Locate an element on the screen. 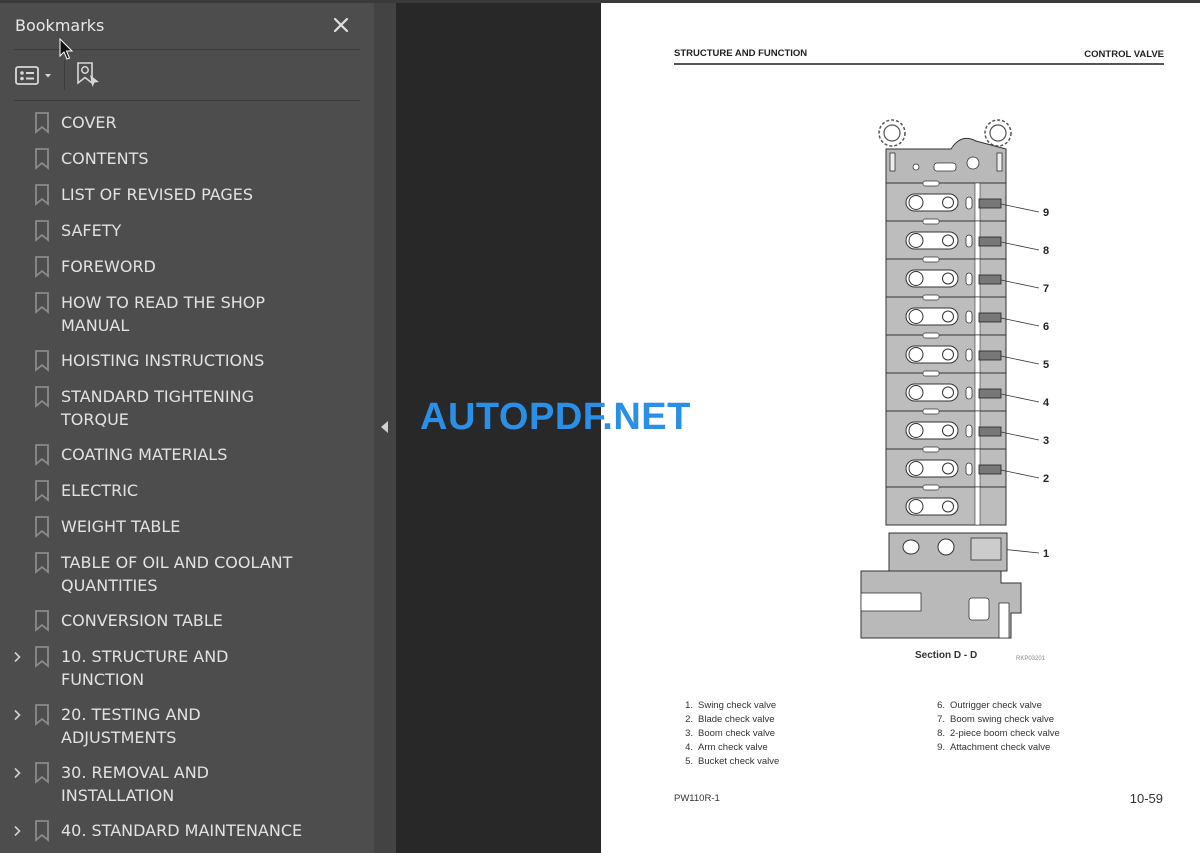  legend-item: 1. Swing check valve is located at coordinates (729, 706).